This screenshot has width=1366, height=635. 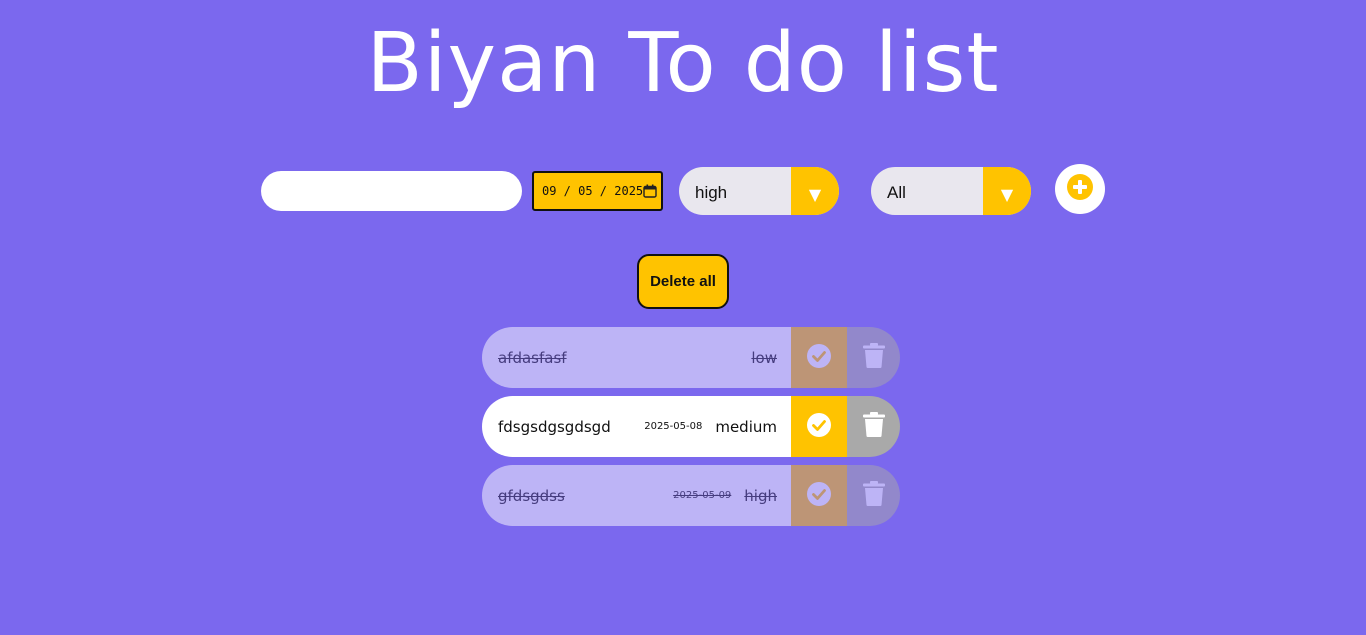 What do you see at coordinates (896, 192) in the screenshot?
I see `filter-select-value: All` at bounding box center [896, 192].